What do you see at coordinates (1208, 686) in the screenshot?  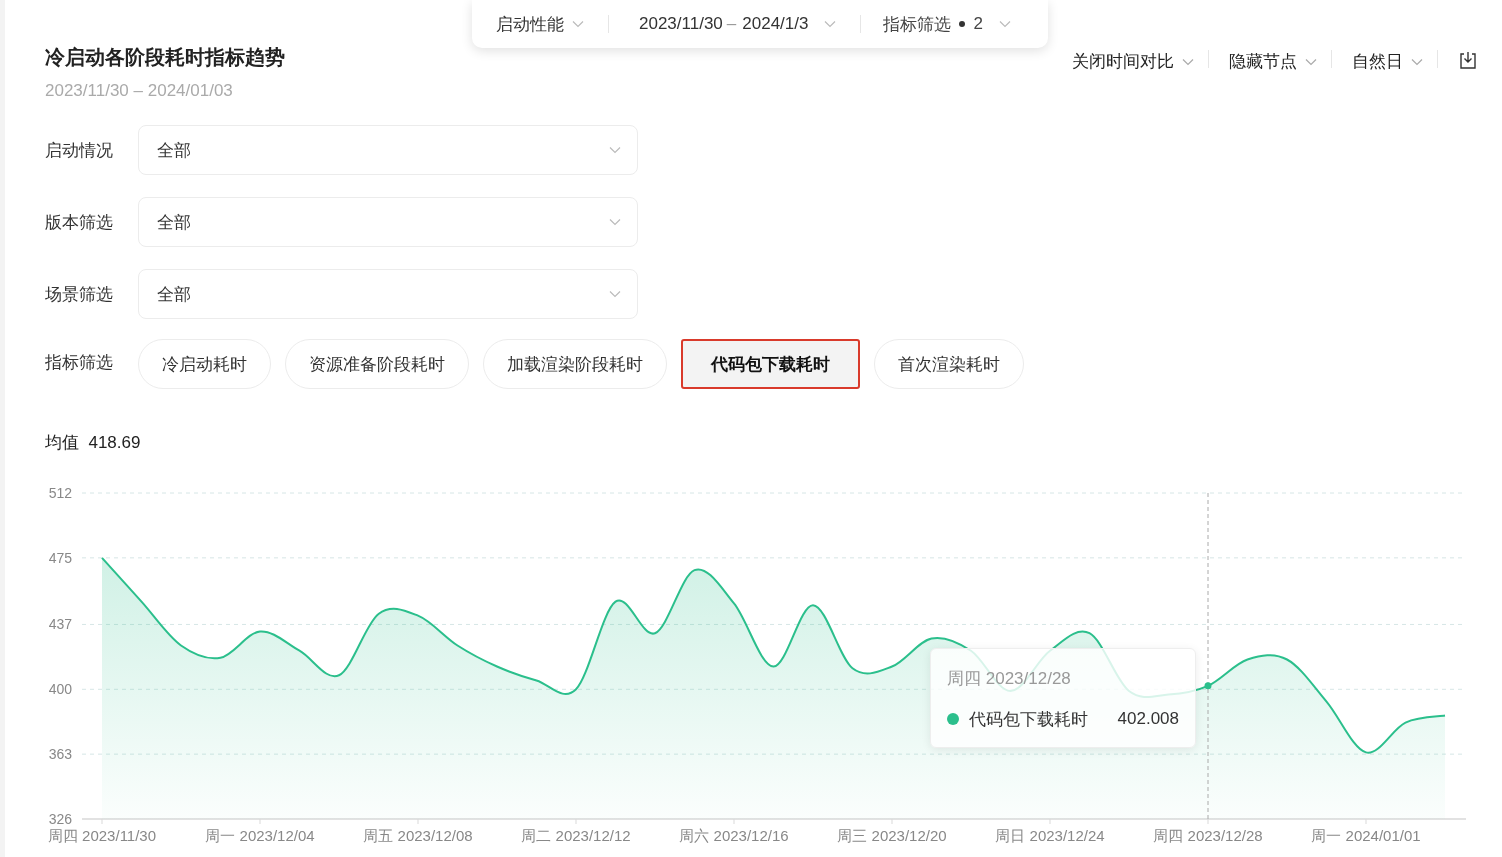 I see `data-point` at bounding box center [1208, 686].